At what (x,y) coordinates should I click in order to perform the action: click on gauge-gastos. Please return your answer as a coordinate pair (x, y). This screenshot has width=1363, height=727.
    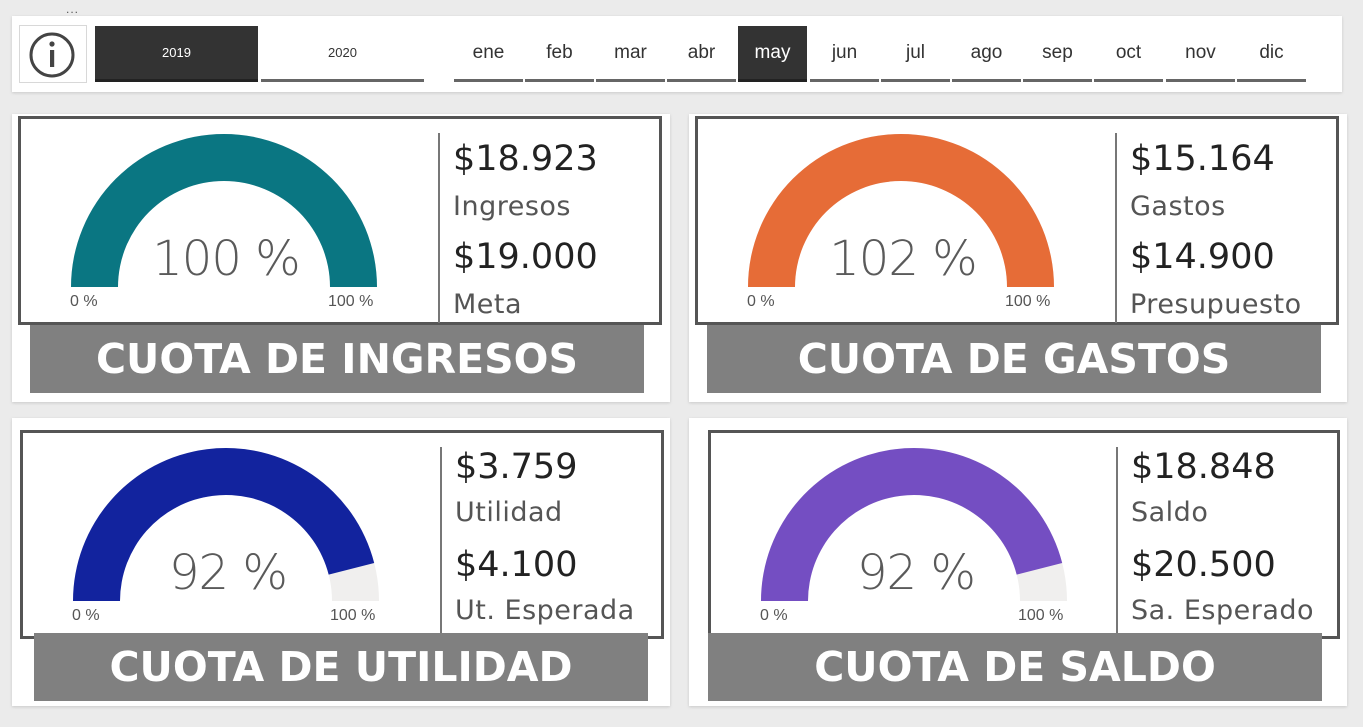
    Looking at the image, I should click on (901, 210).